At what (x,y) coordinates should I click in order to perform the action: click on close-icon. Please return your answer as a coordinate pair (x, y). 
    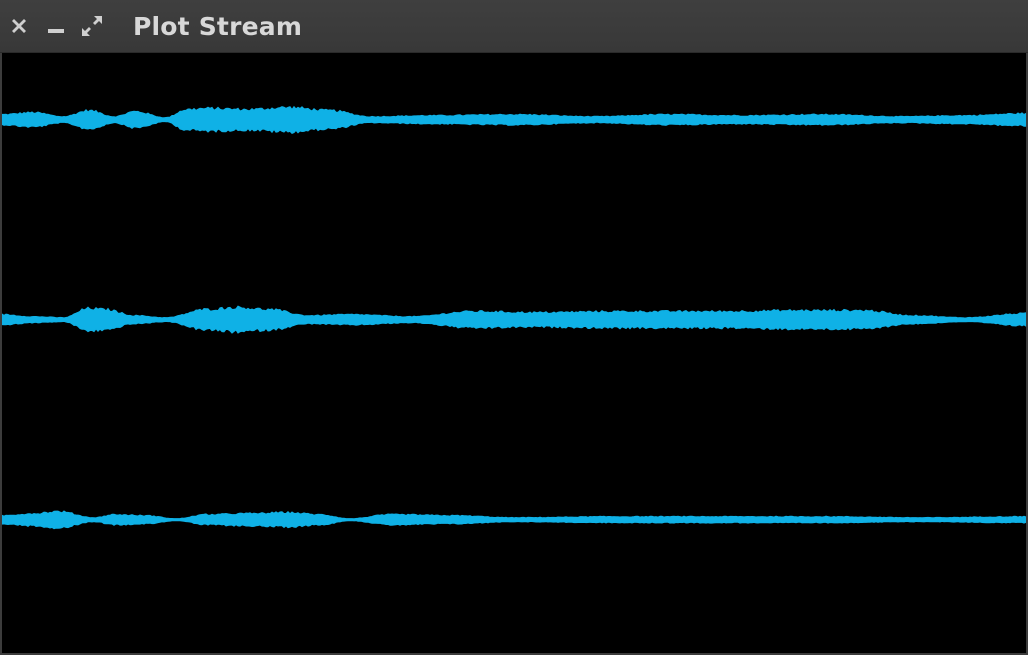
    Looking at the image, I should click on (19, 26).